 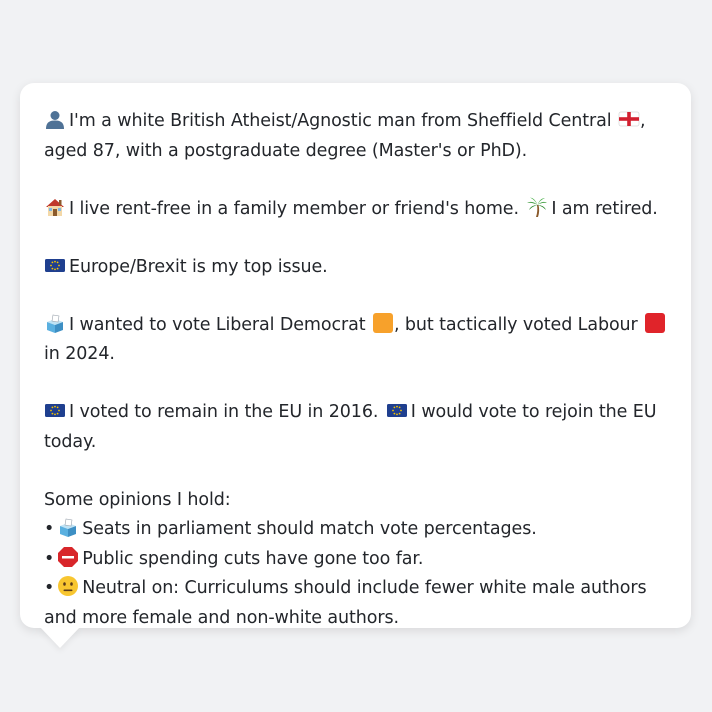 What do you see at coordinates (537, 207) in the screenshot?
I see `palm-tree-icon` at bounding box center [537, 207].